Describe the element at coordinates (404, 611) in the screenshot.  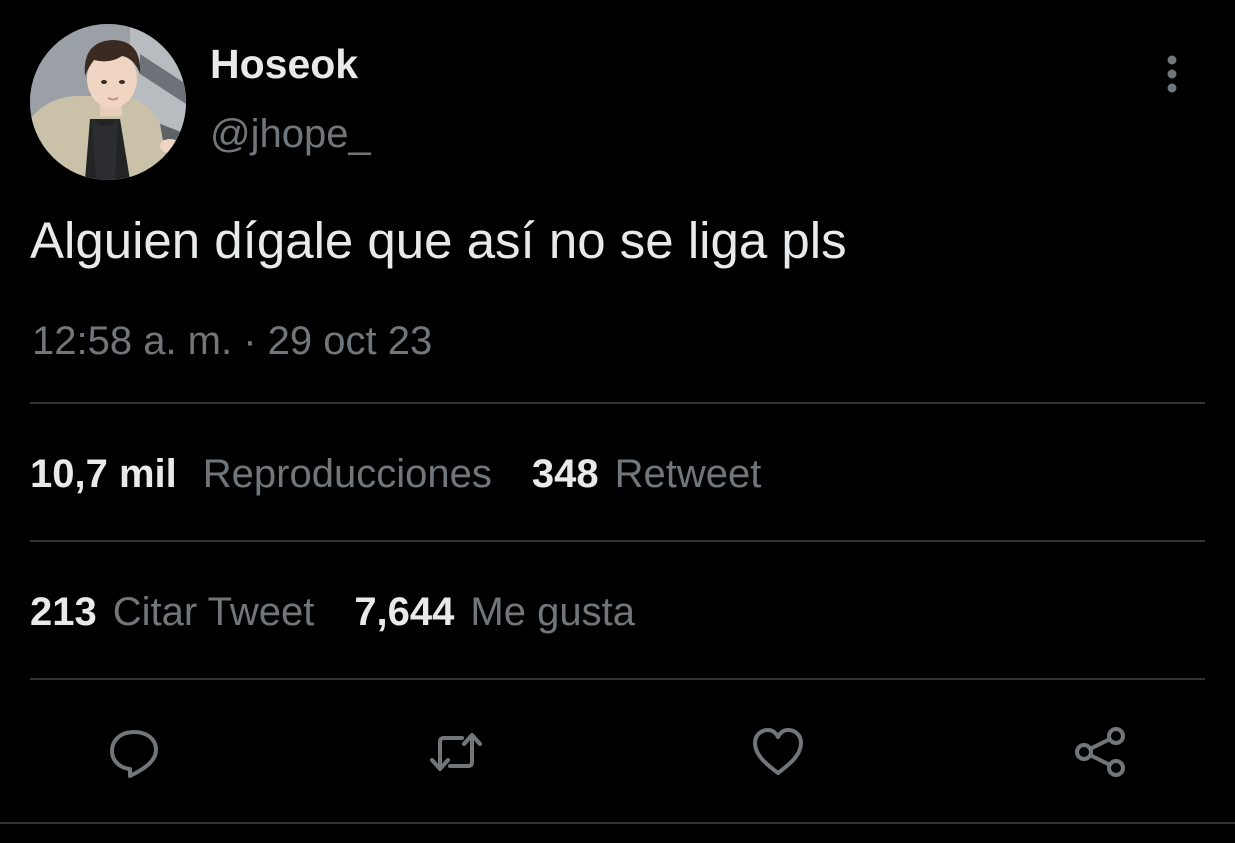
I see `likes-count: 7,644` at that location.